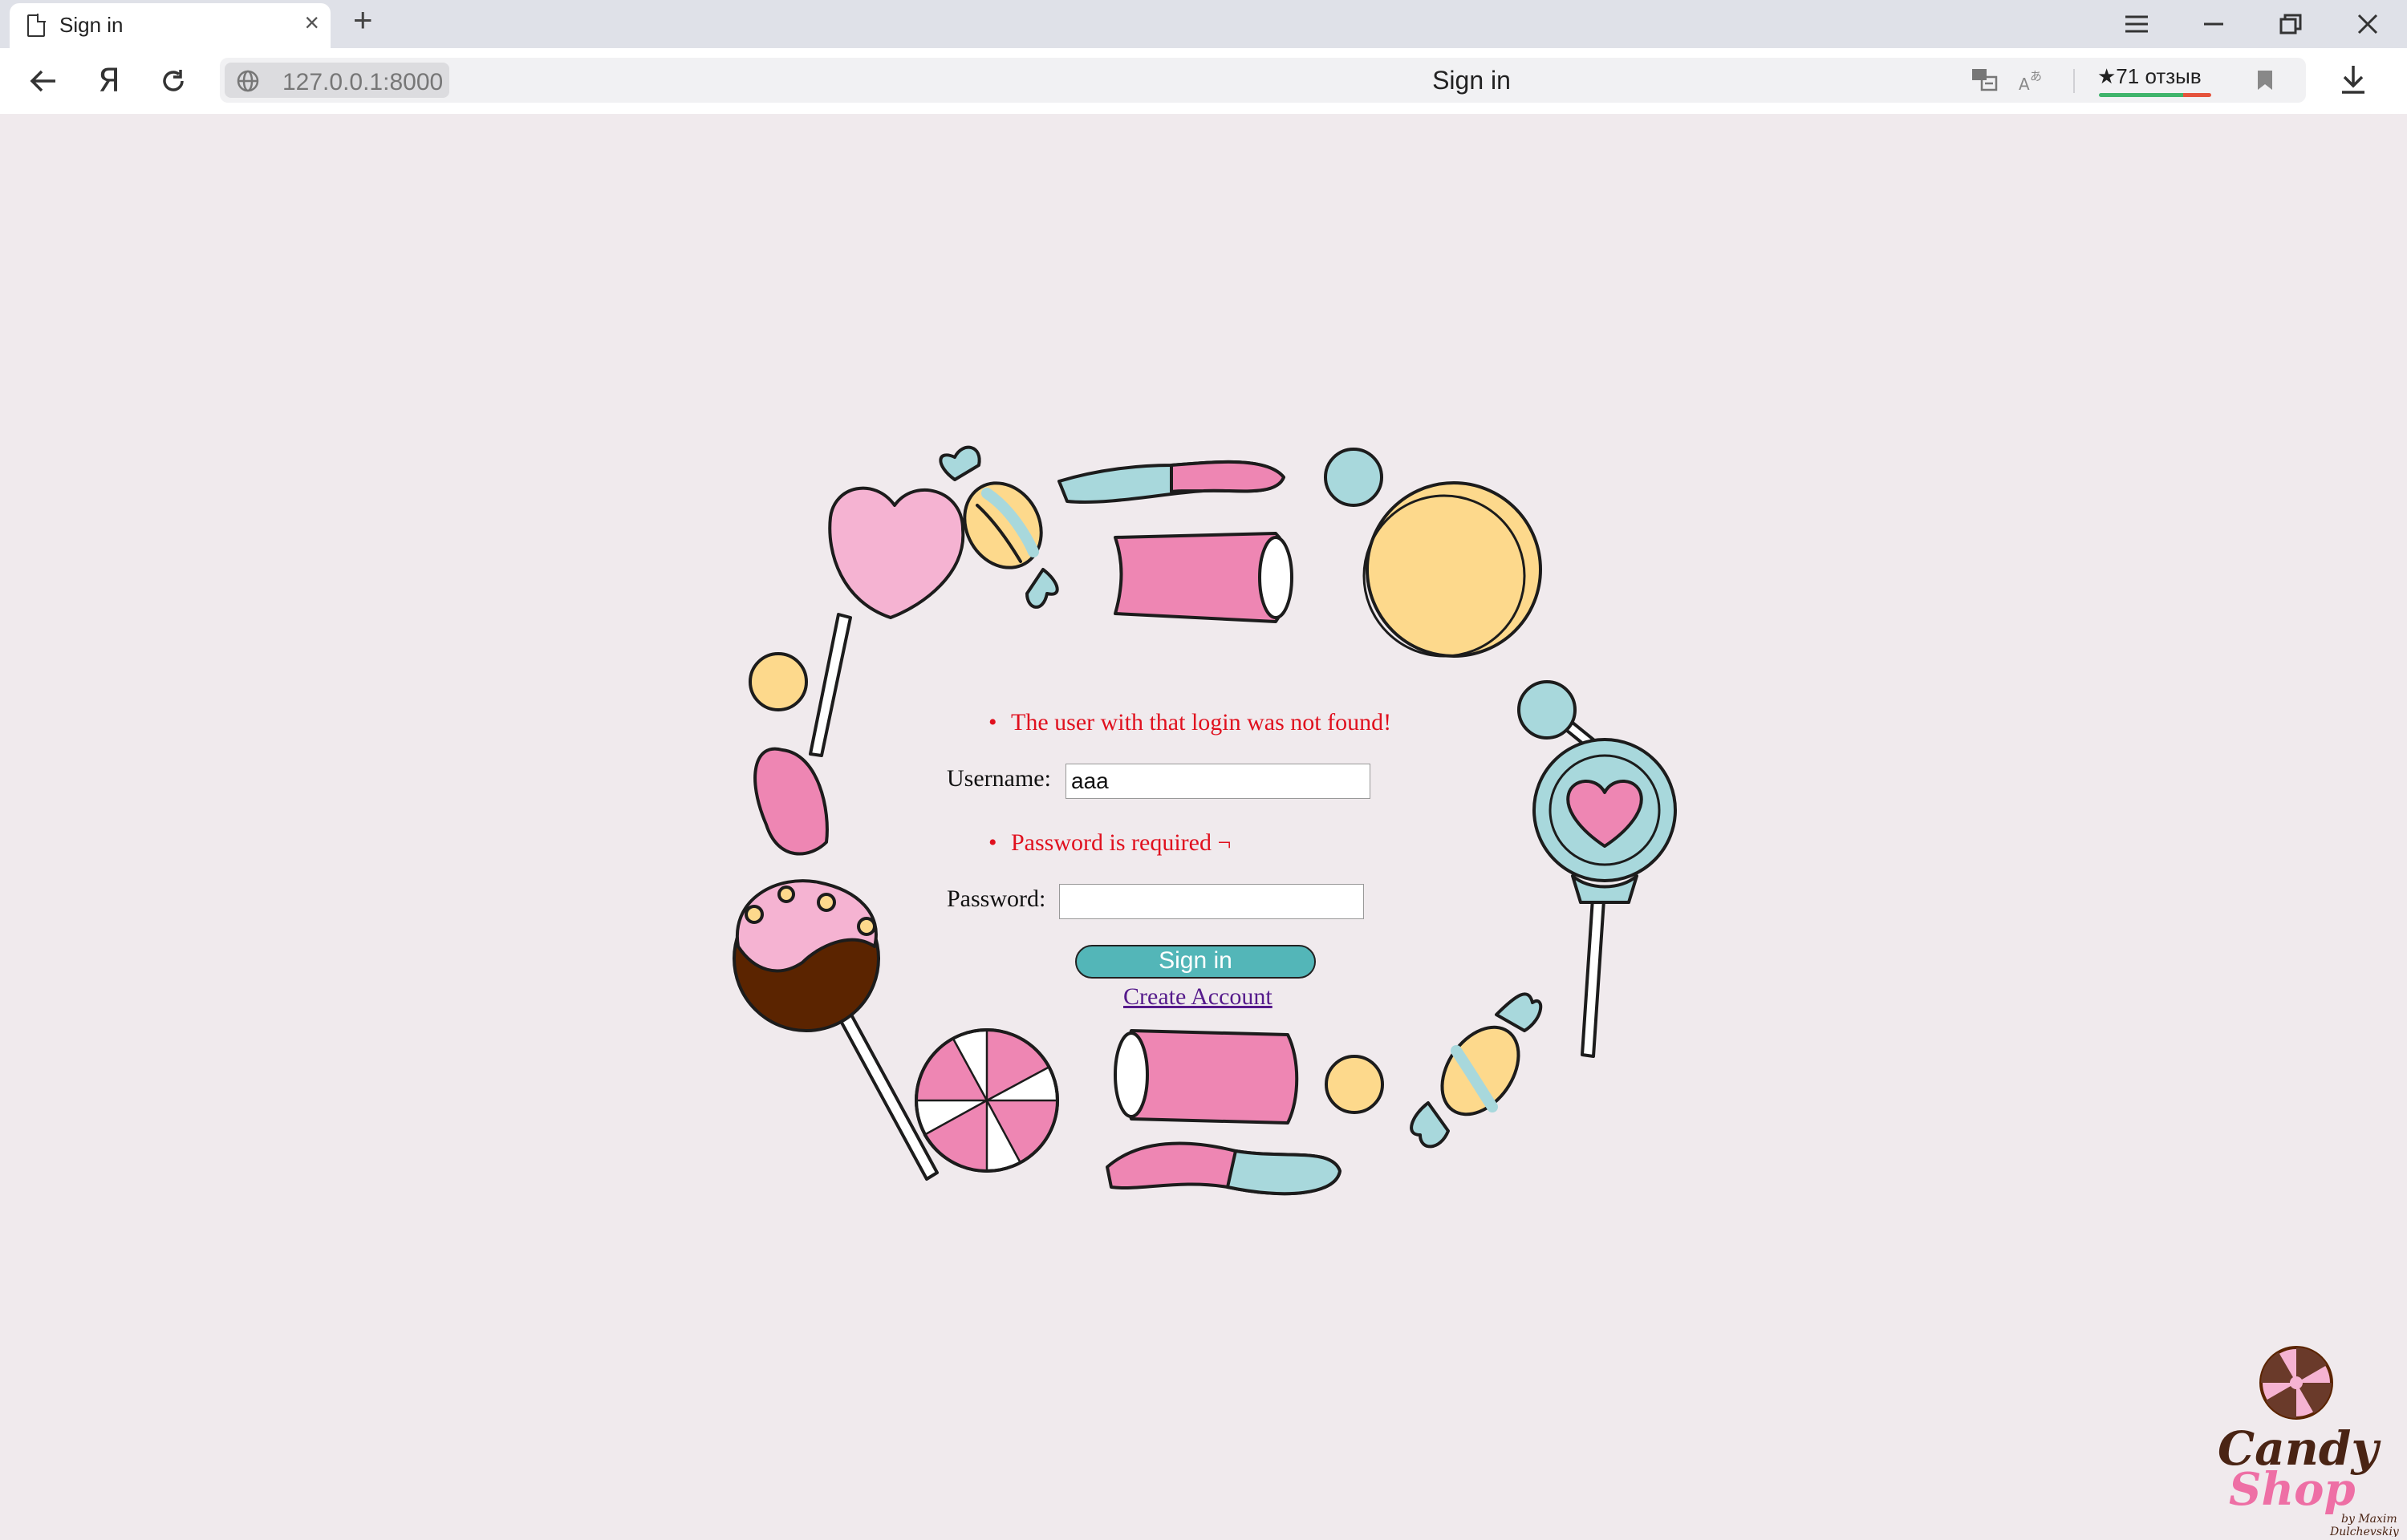  Describe the element at coordinates (248, 81) in the screenshot. I see `globe-icon` at that location.